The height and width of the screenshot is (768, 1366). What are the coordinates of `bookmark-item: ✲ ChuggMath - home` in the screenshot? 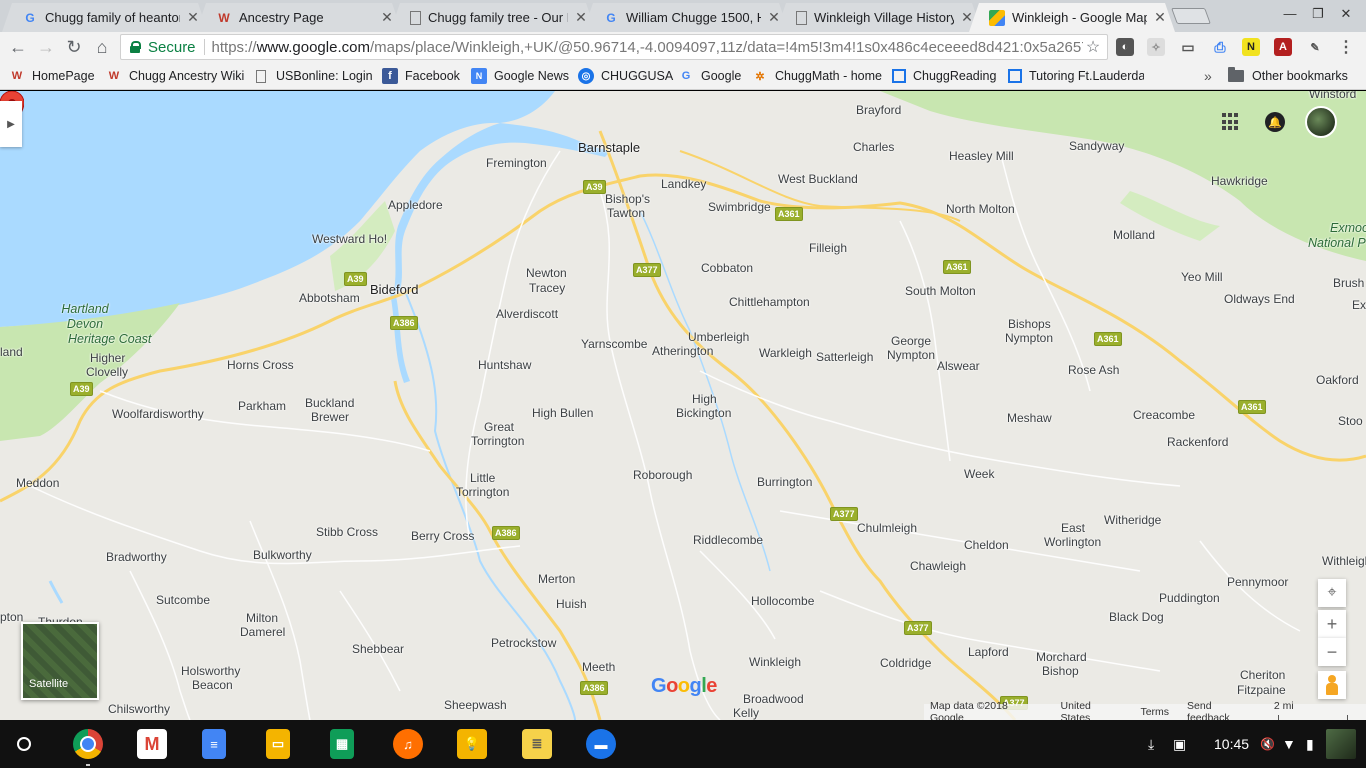 It's located at (817, 76).